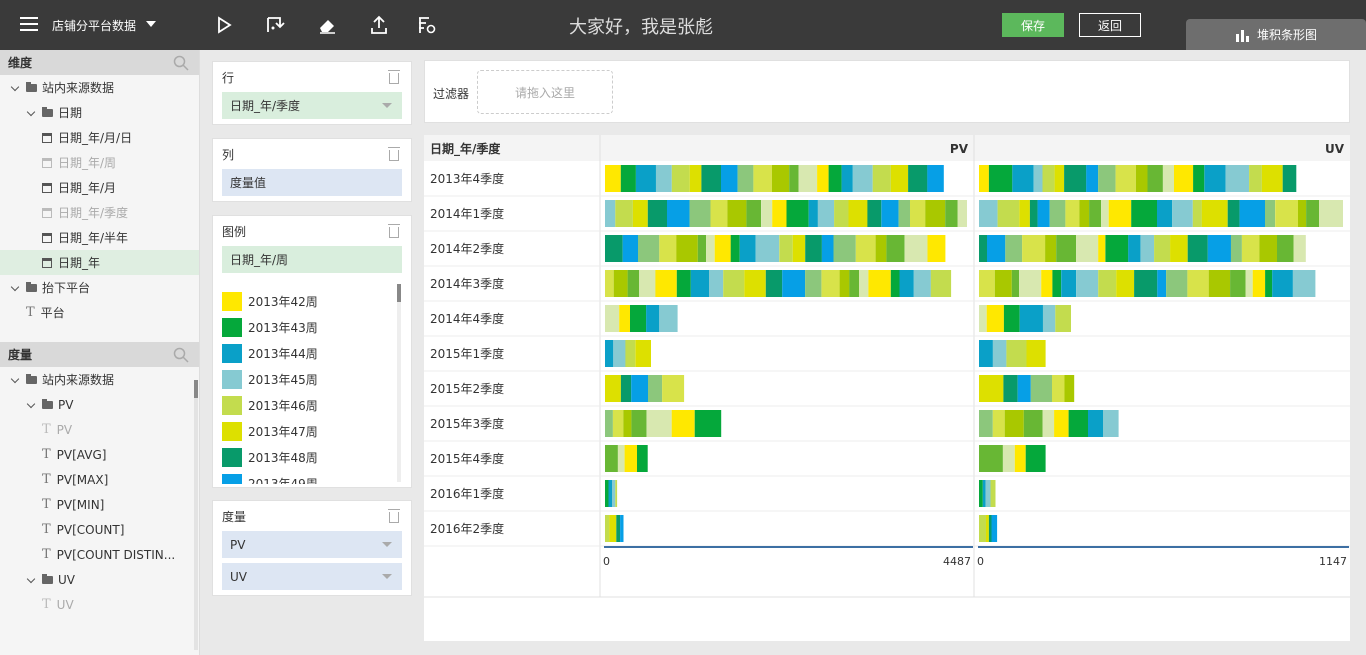 The image size is (1366, 655). Describe the element at coordinates (99, 112) in the screenshot. I see `dimensions-tree-item: 日期` at that location.